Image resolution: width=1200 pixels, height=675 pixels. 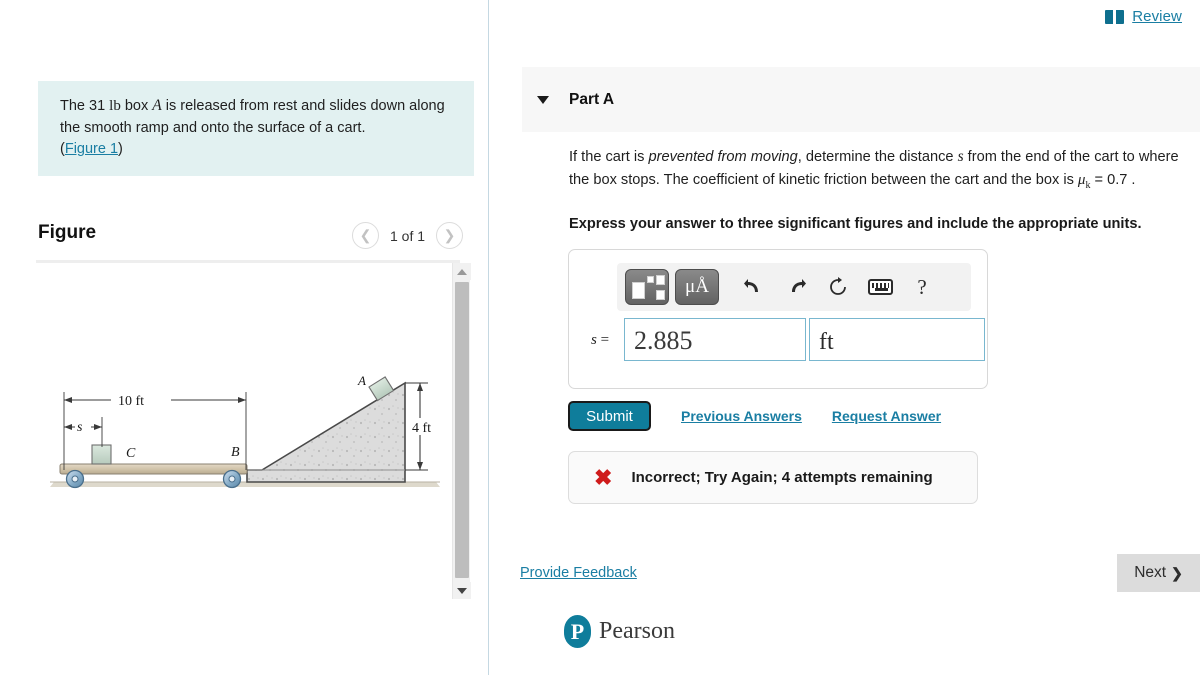 What do you see at coordinates (609, 157) in the screenshot?
I see `question-seg1: If the cart is` at bounding box center [609, 157].